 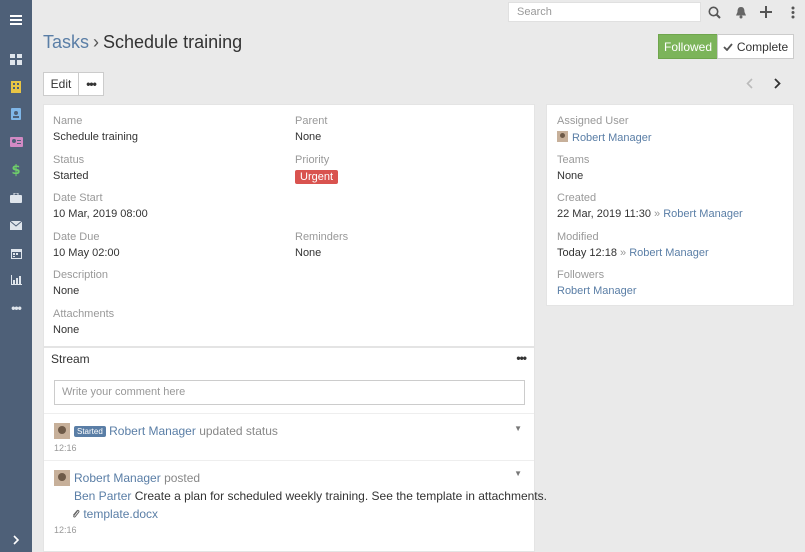 I want to click on previous-record-icon, so click(x=749, y=84).